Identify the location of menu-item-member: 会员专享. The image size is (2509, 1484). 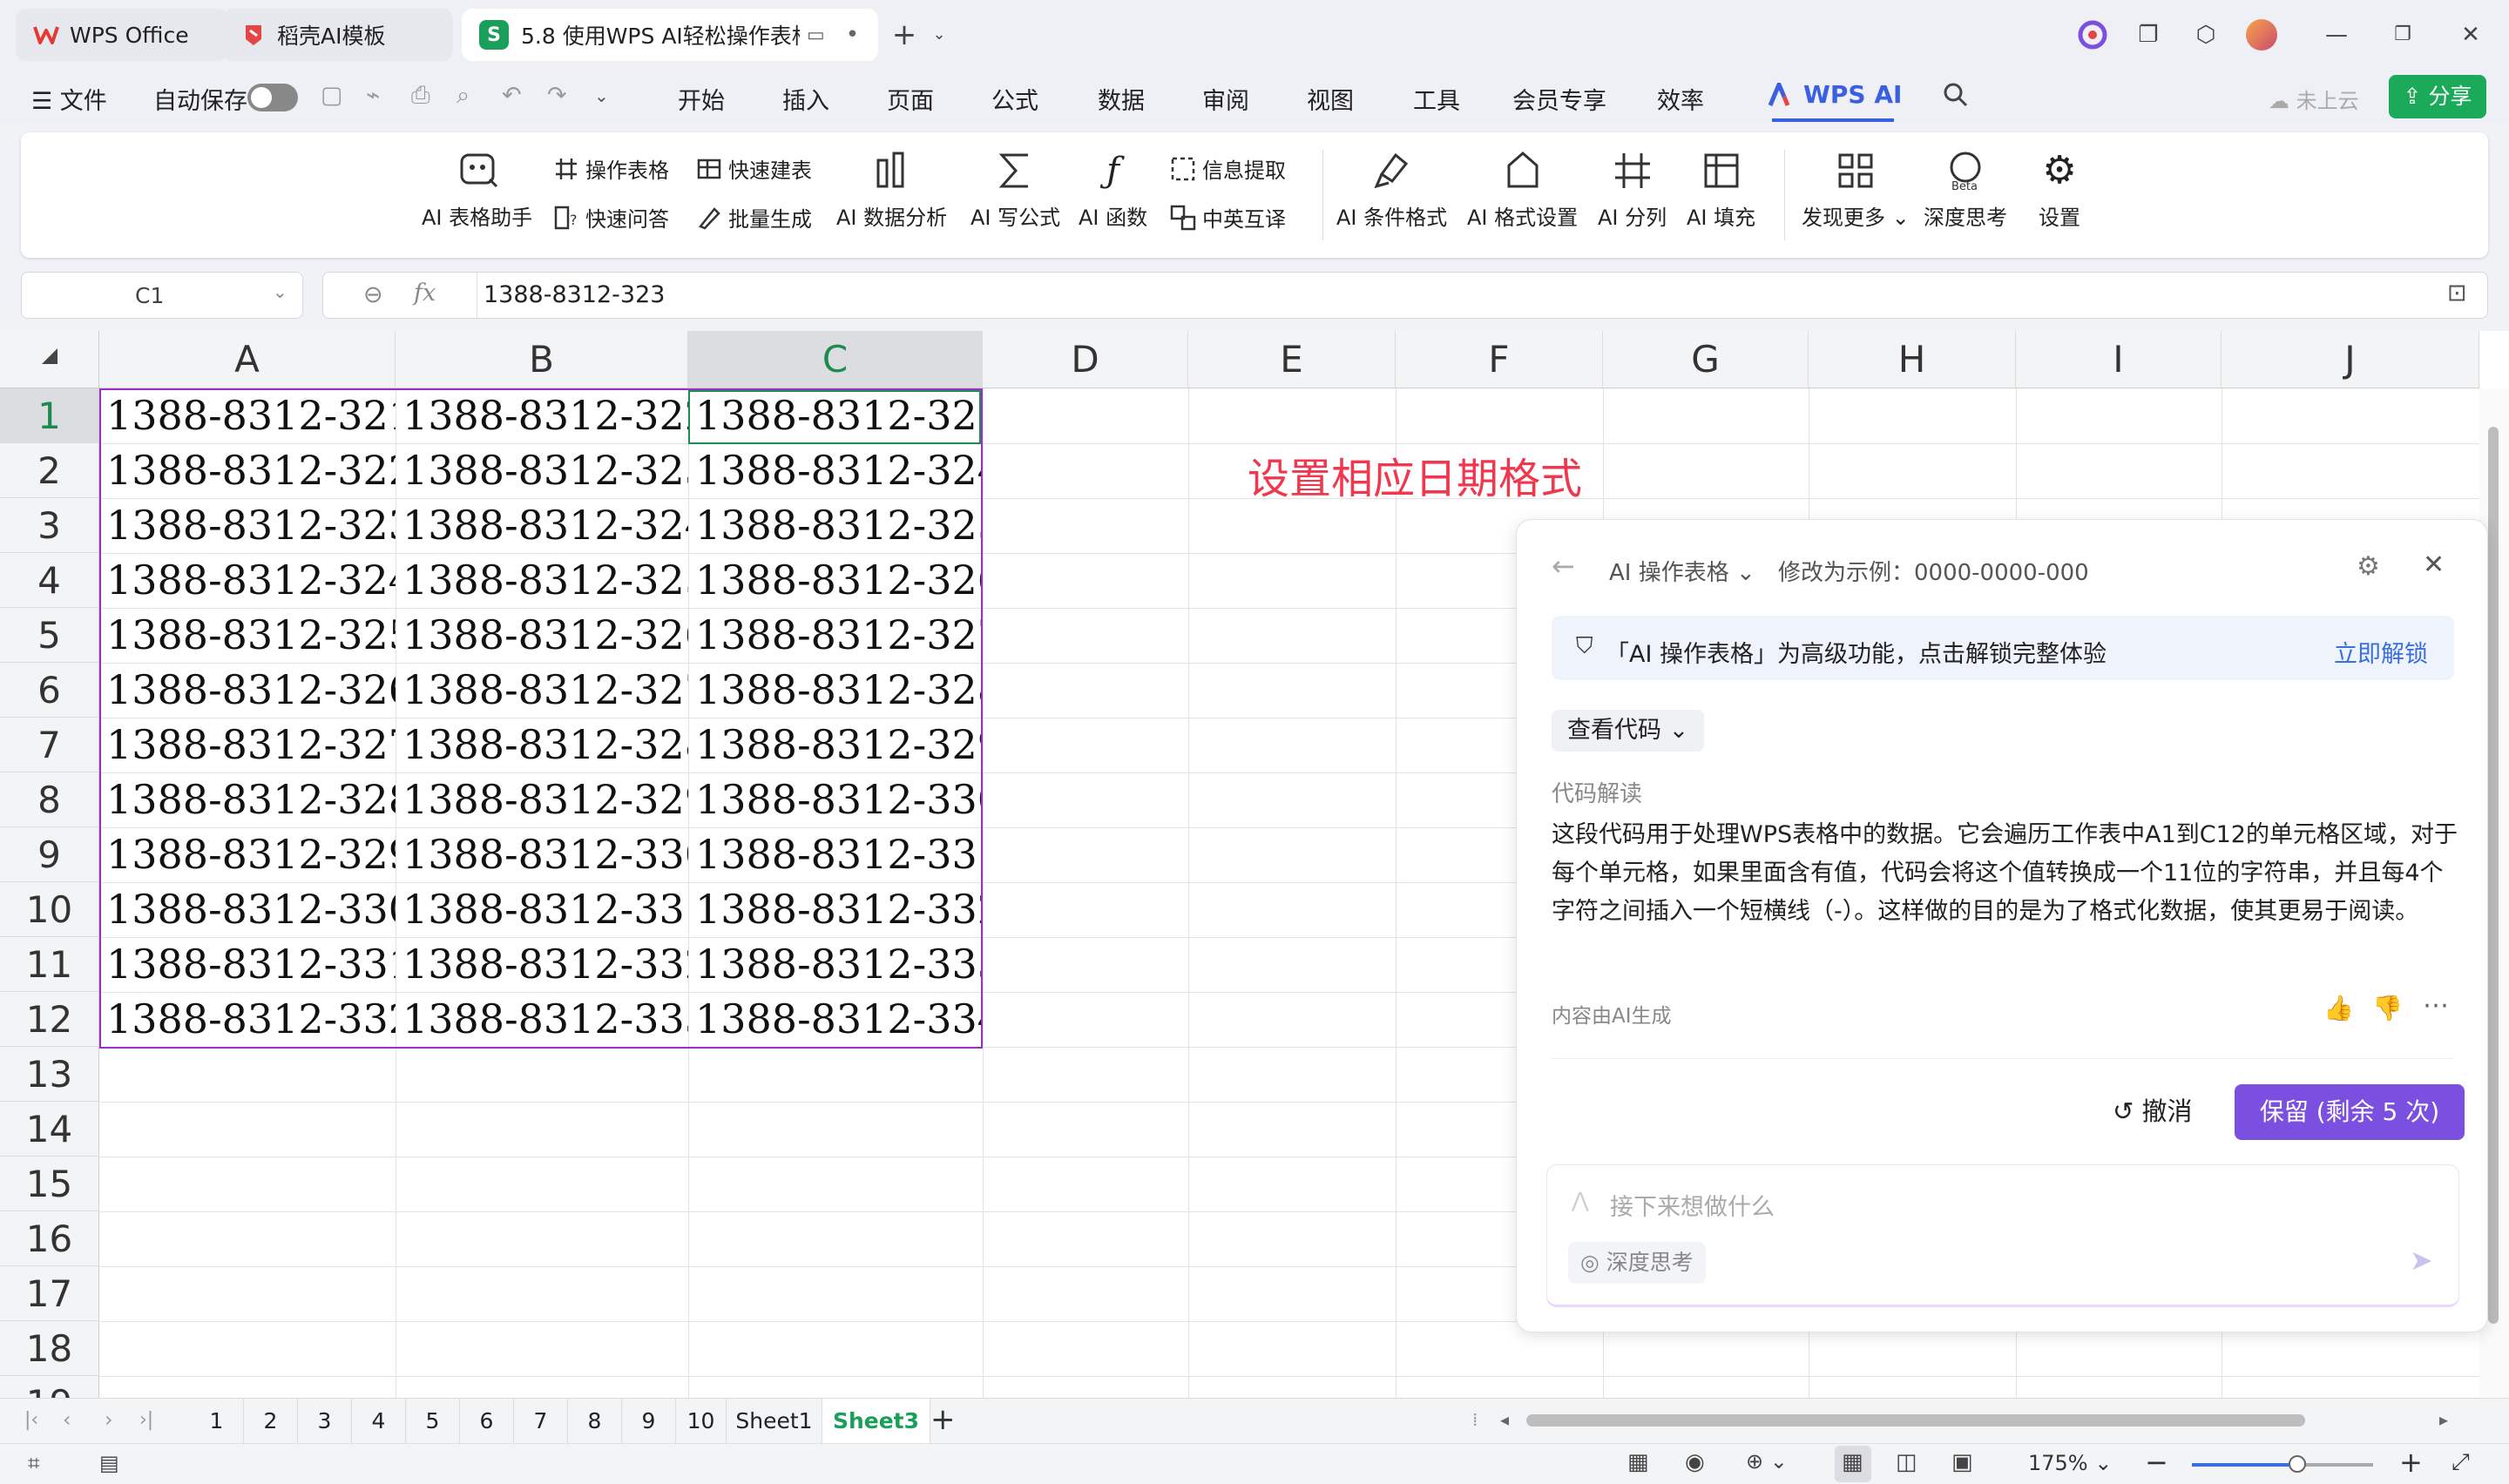
(1559, 99).